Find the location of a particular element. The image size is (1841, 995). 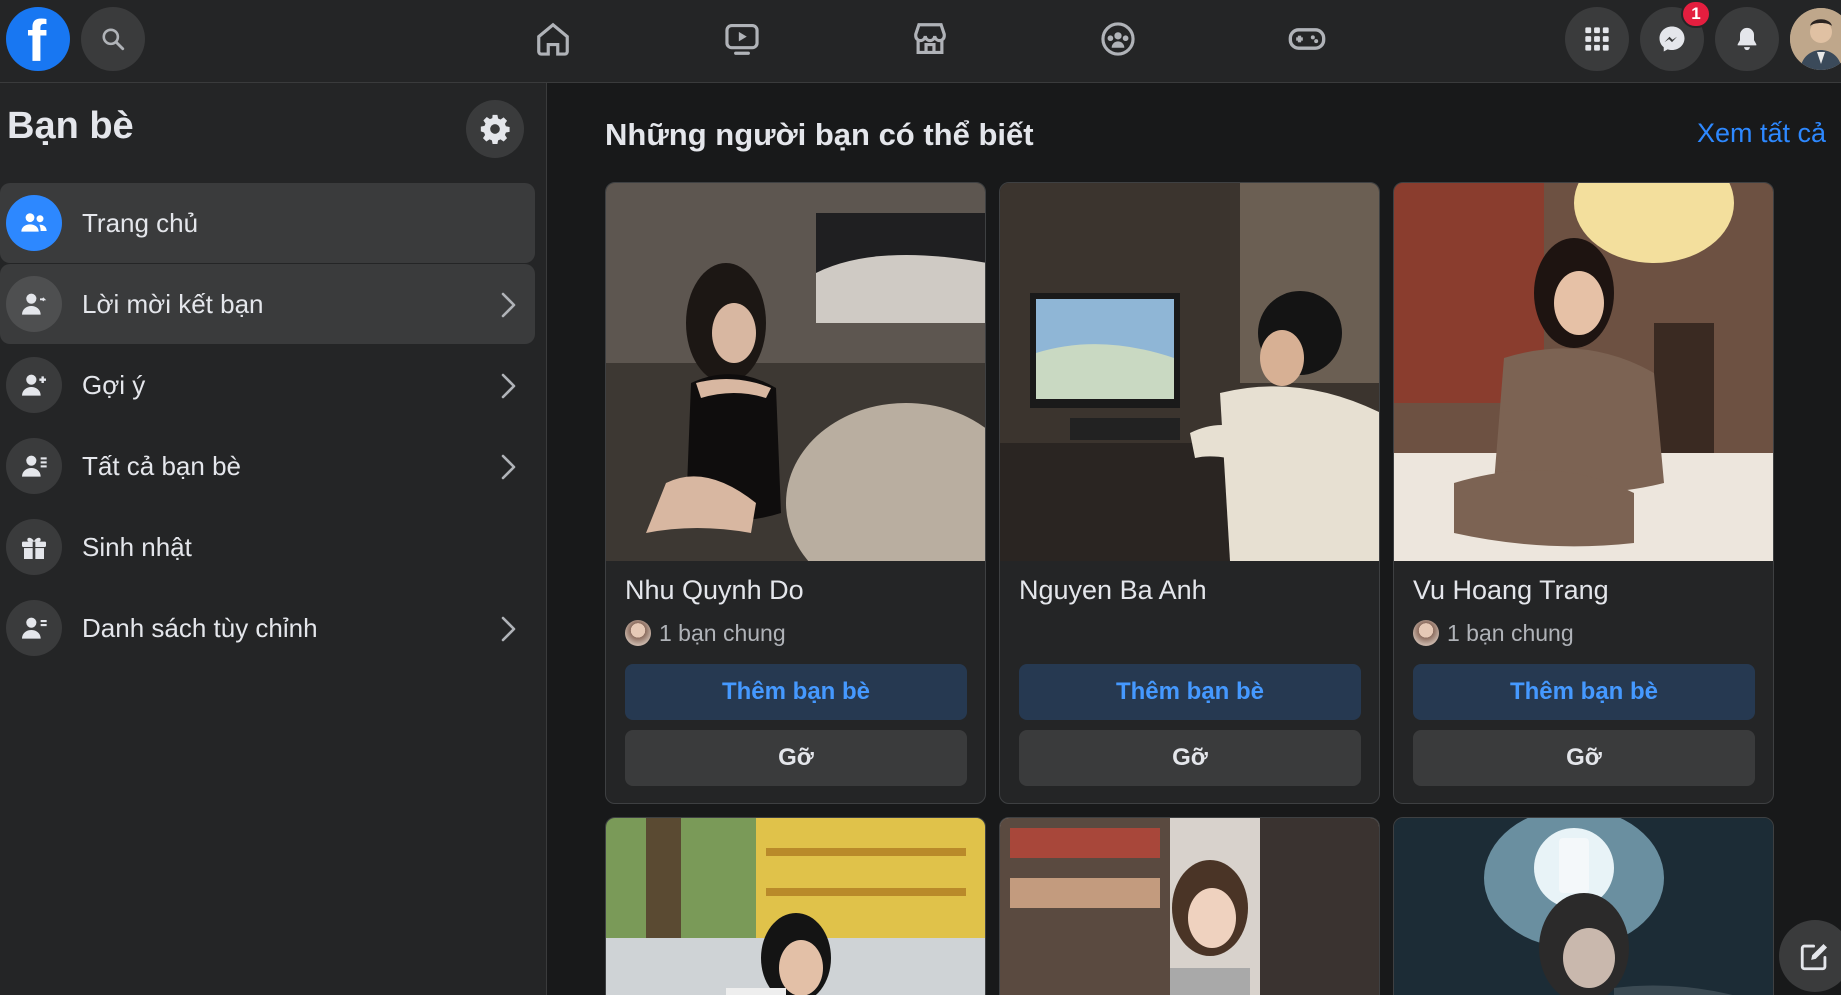

gaming-icon is located at coordinates (1307, 39).